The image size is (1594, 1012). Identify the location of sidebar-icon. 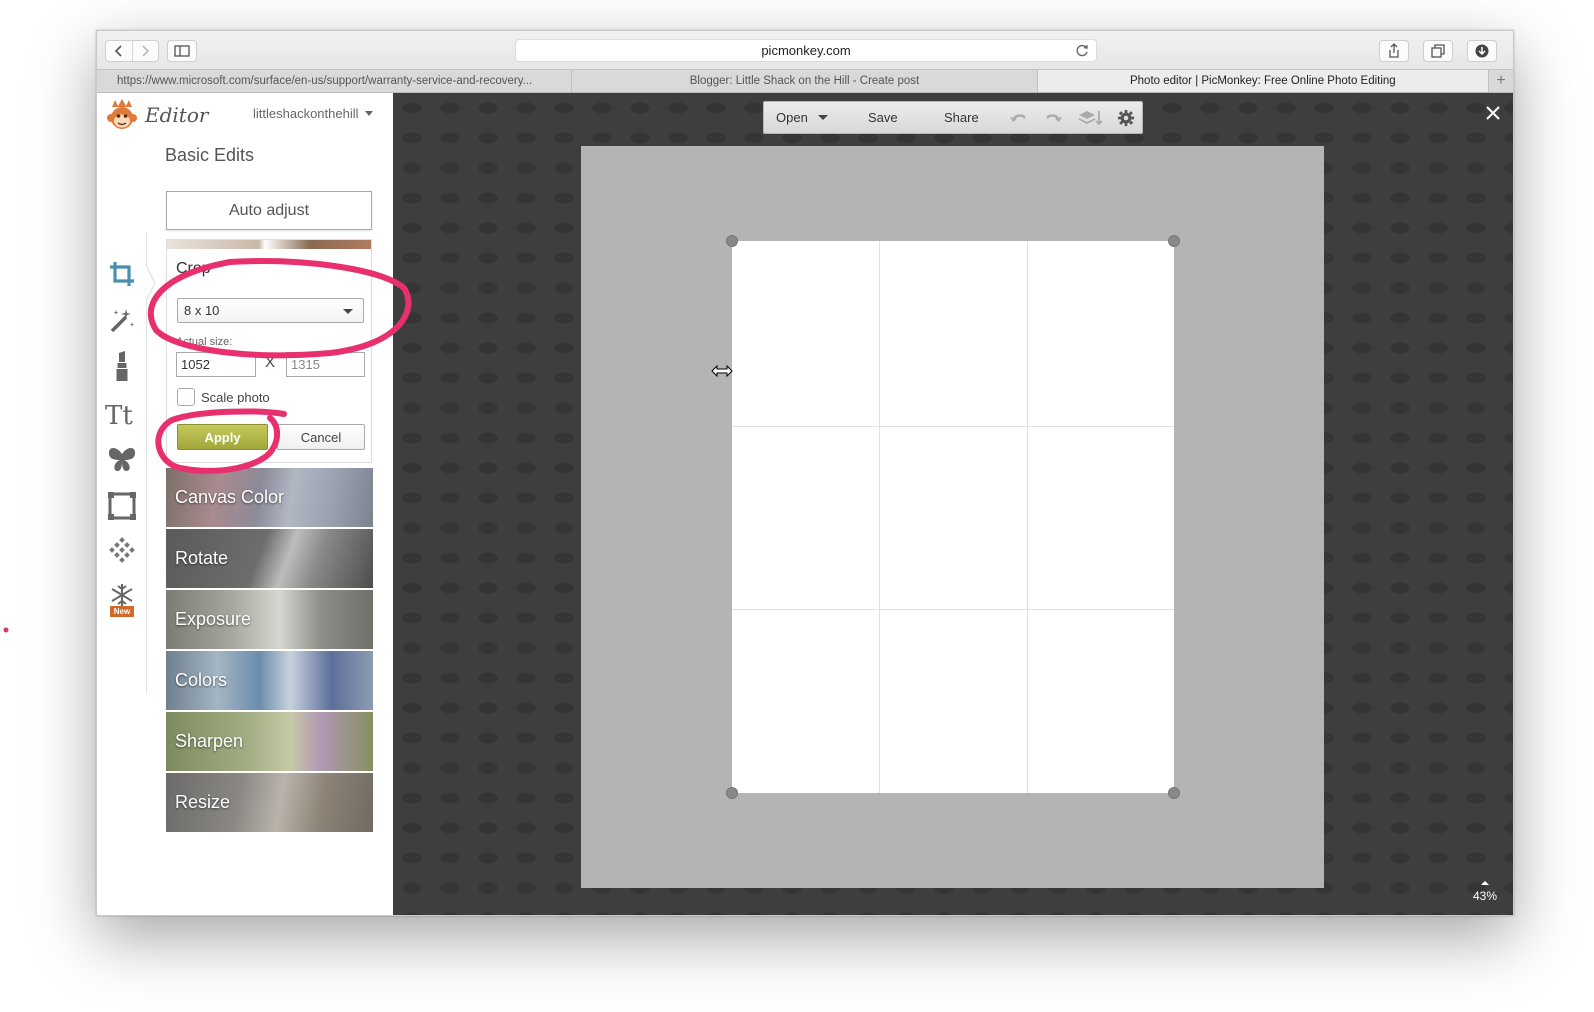
(182, 51).